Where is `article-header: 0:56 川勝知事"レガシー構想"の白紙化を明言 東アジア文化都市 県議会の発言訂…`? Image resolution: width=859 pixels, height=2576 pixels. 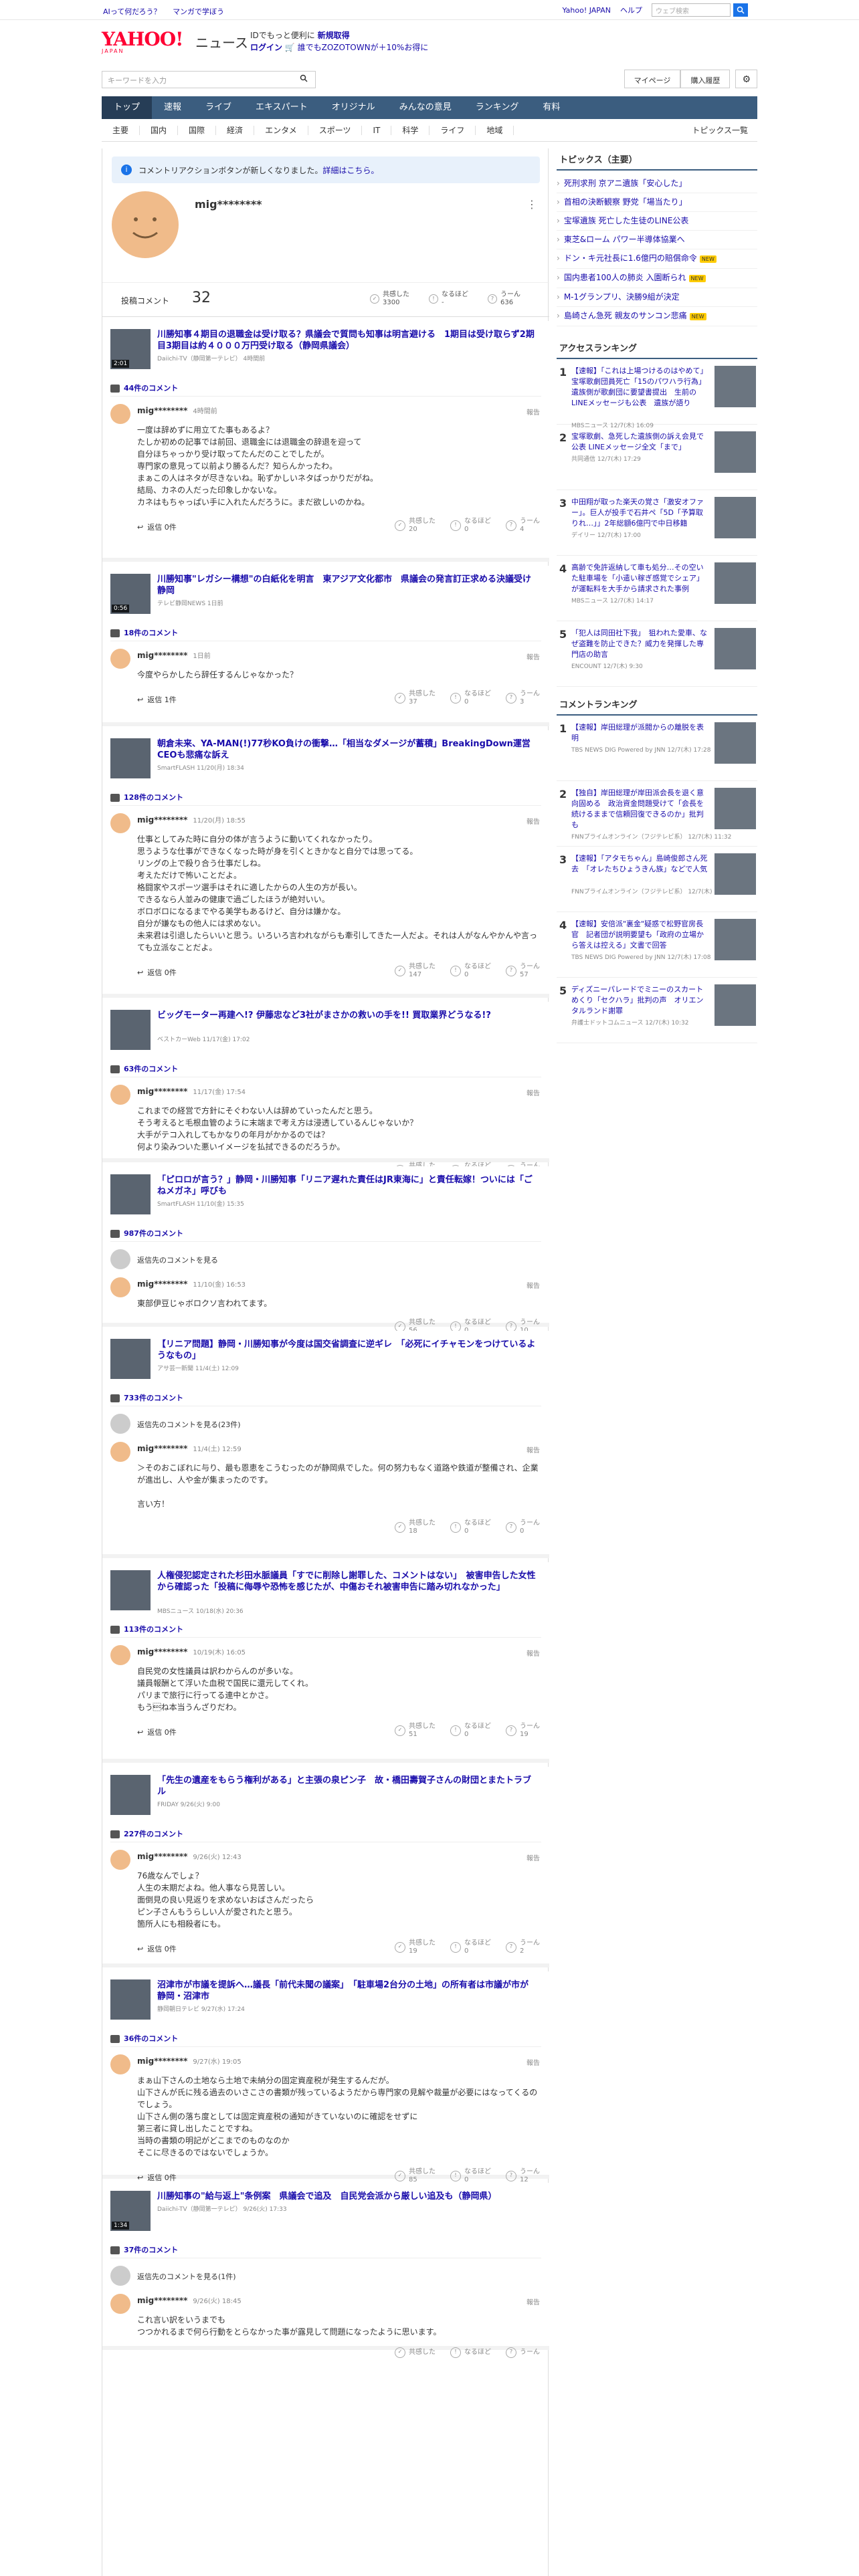
article-header: 0:56 川勝知事"レガシー構想"の白紙化を明言 東アジア文化都市 県議会の発言訂… is located at coordinates (326, 595).